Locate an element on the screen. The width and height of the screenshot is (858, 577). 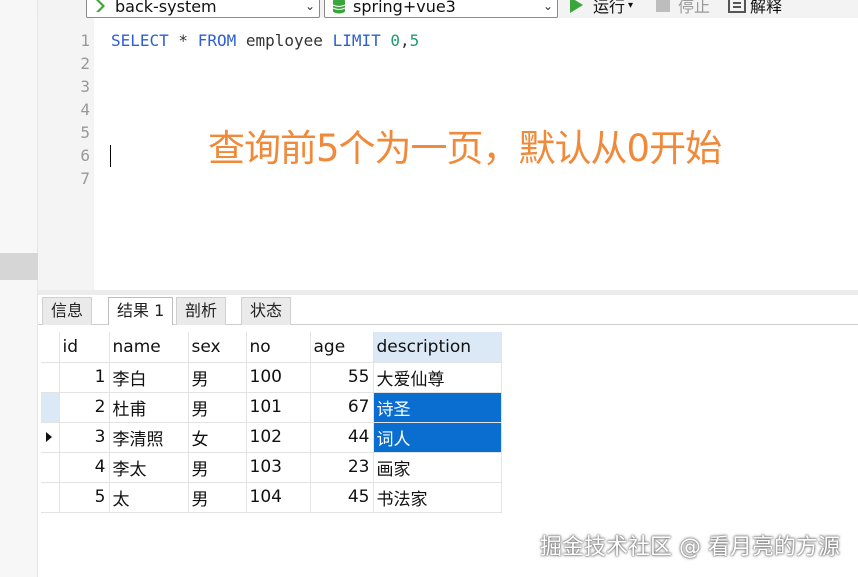
current-row-arrow-icon is located at coordinates (49, 437).